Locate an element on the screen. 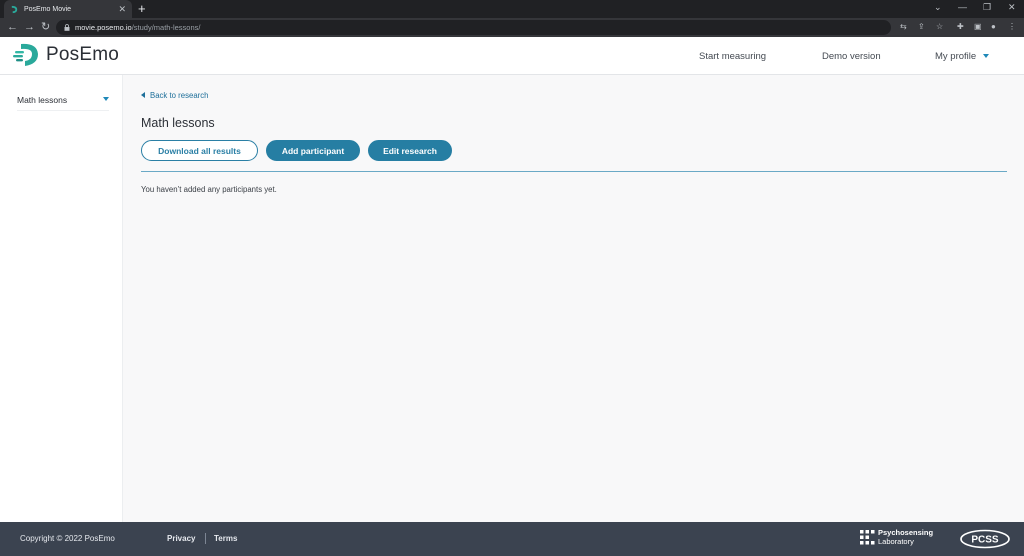 This screenshot has height=556, width=1024. translate-icon: ⇆ is located at coordinates (903, 27).